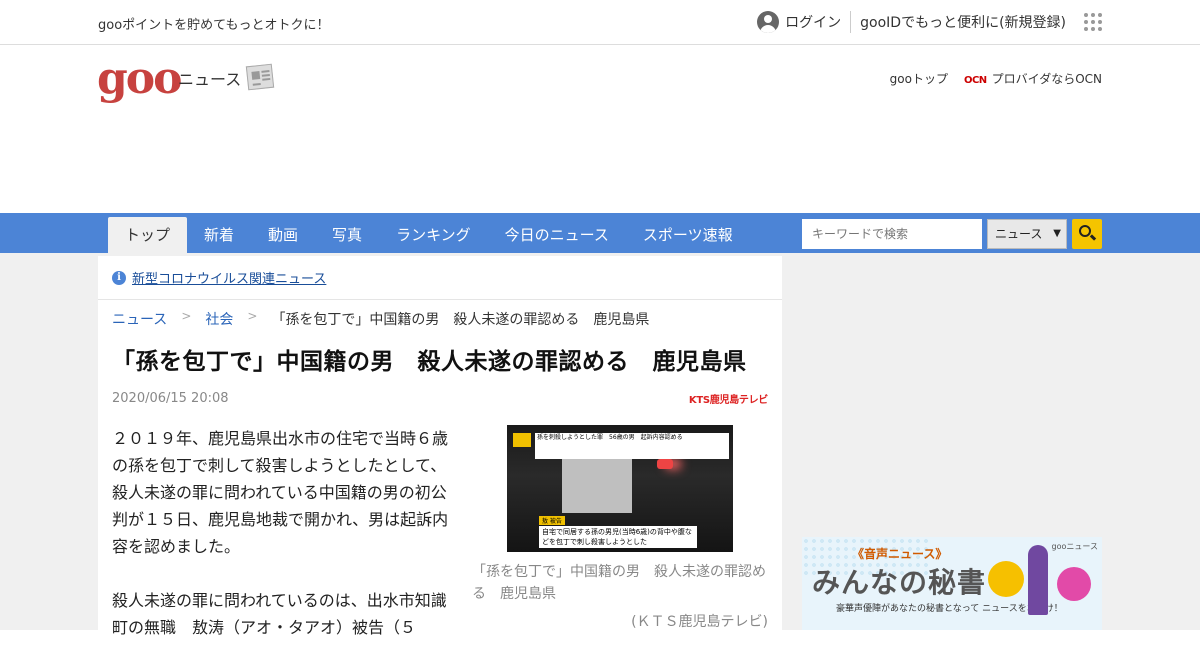 Image resolution: width=1200 pixels, height=668 pixels. I want to click on dropdown-arrow-icon: ▼, so click(1057, 233).